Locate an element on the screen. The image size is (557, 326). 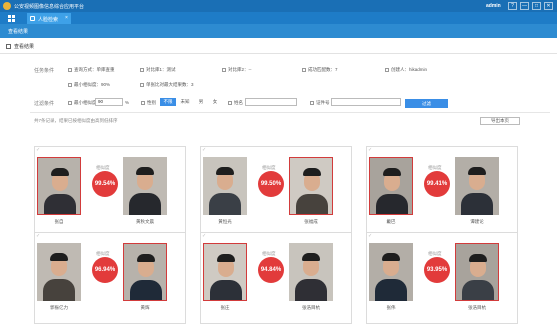
query-mode-field: 查询方式：单库查重 is located at coordinates (91, 70).